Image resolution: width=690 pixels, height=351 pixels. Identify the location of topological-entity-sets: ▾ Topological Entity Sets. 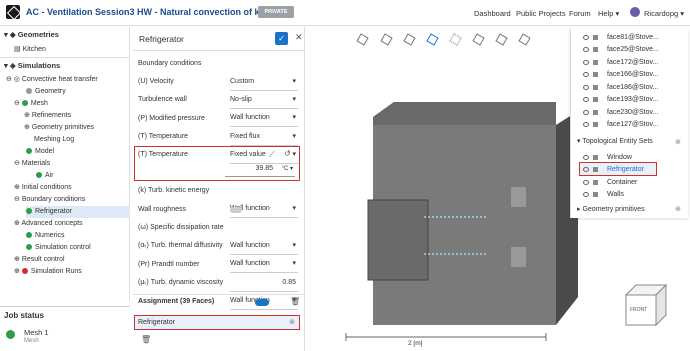
(615, 141).